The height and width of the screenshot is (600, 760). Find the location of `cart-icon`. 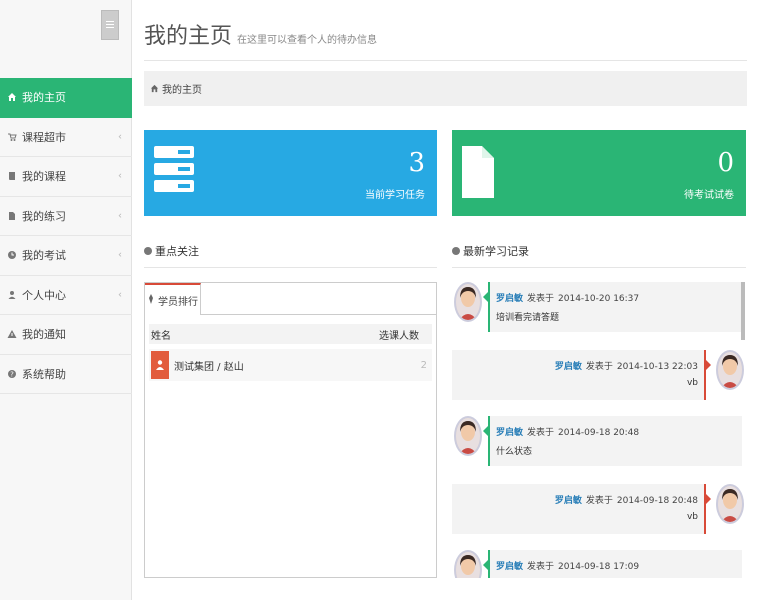

cart-icon is located at coordinates (12, 137).